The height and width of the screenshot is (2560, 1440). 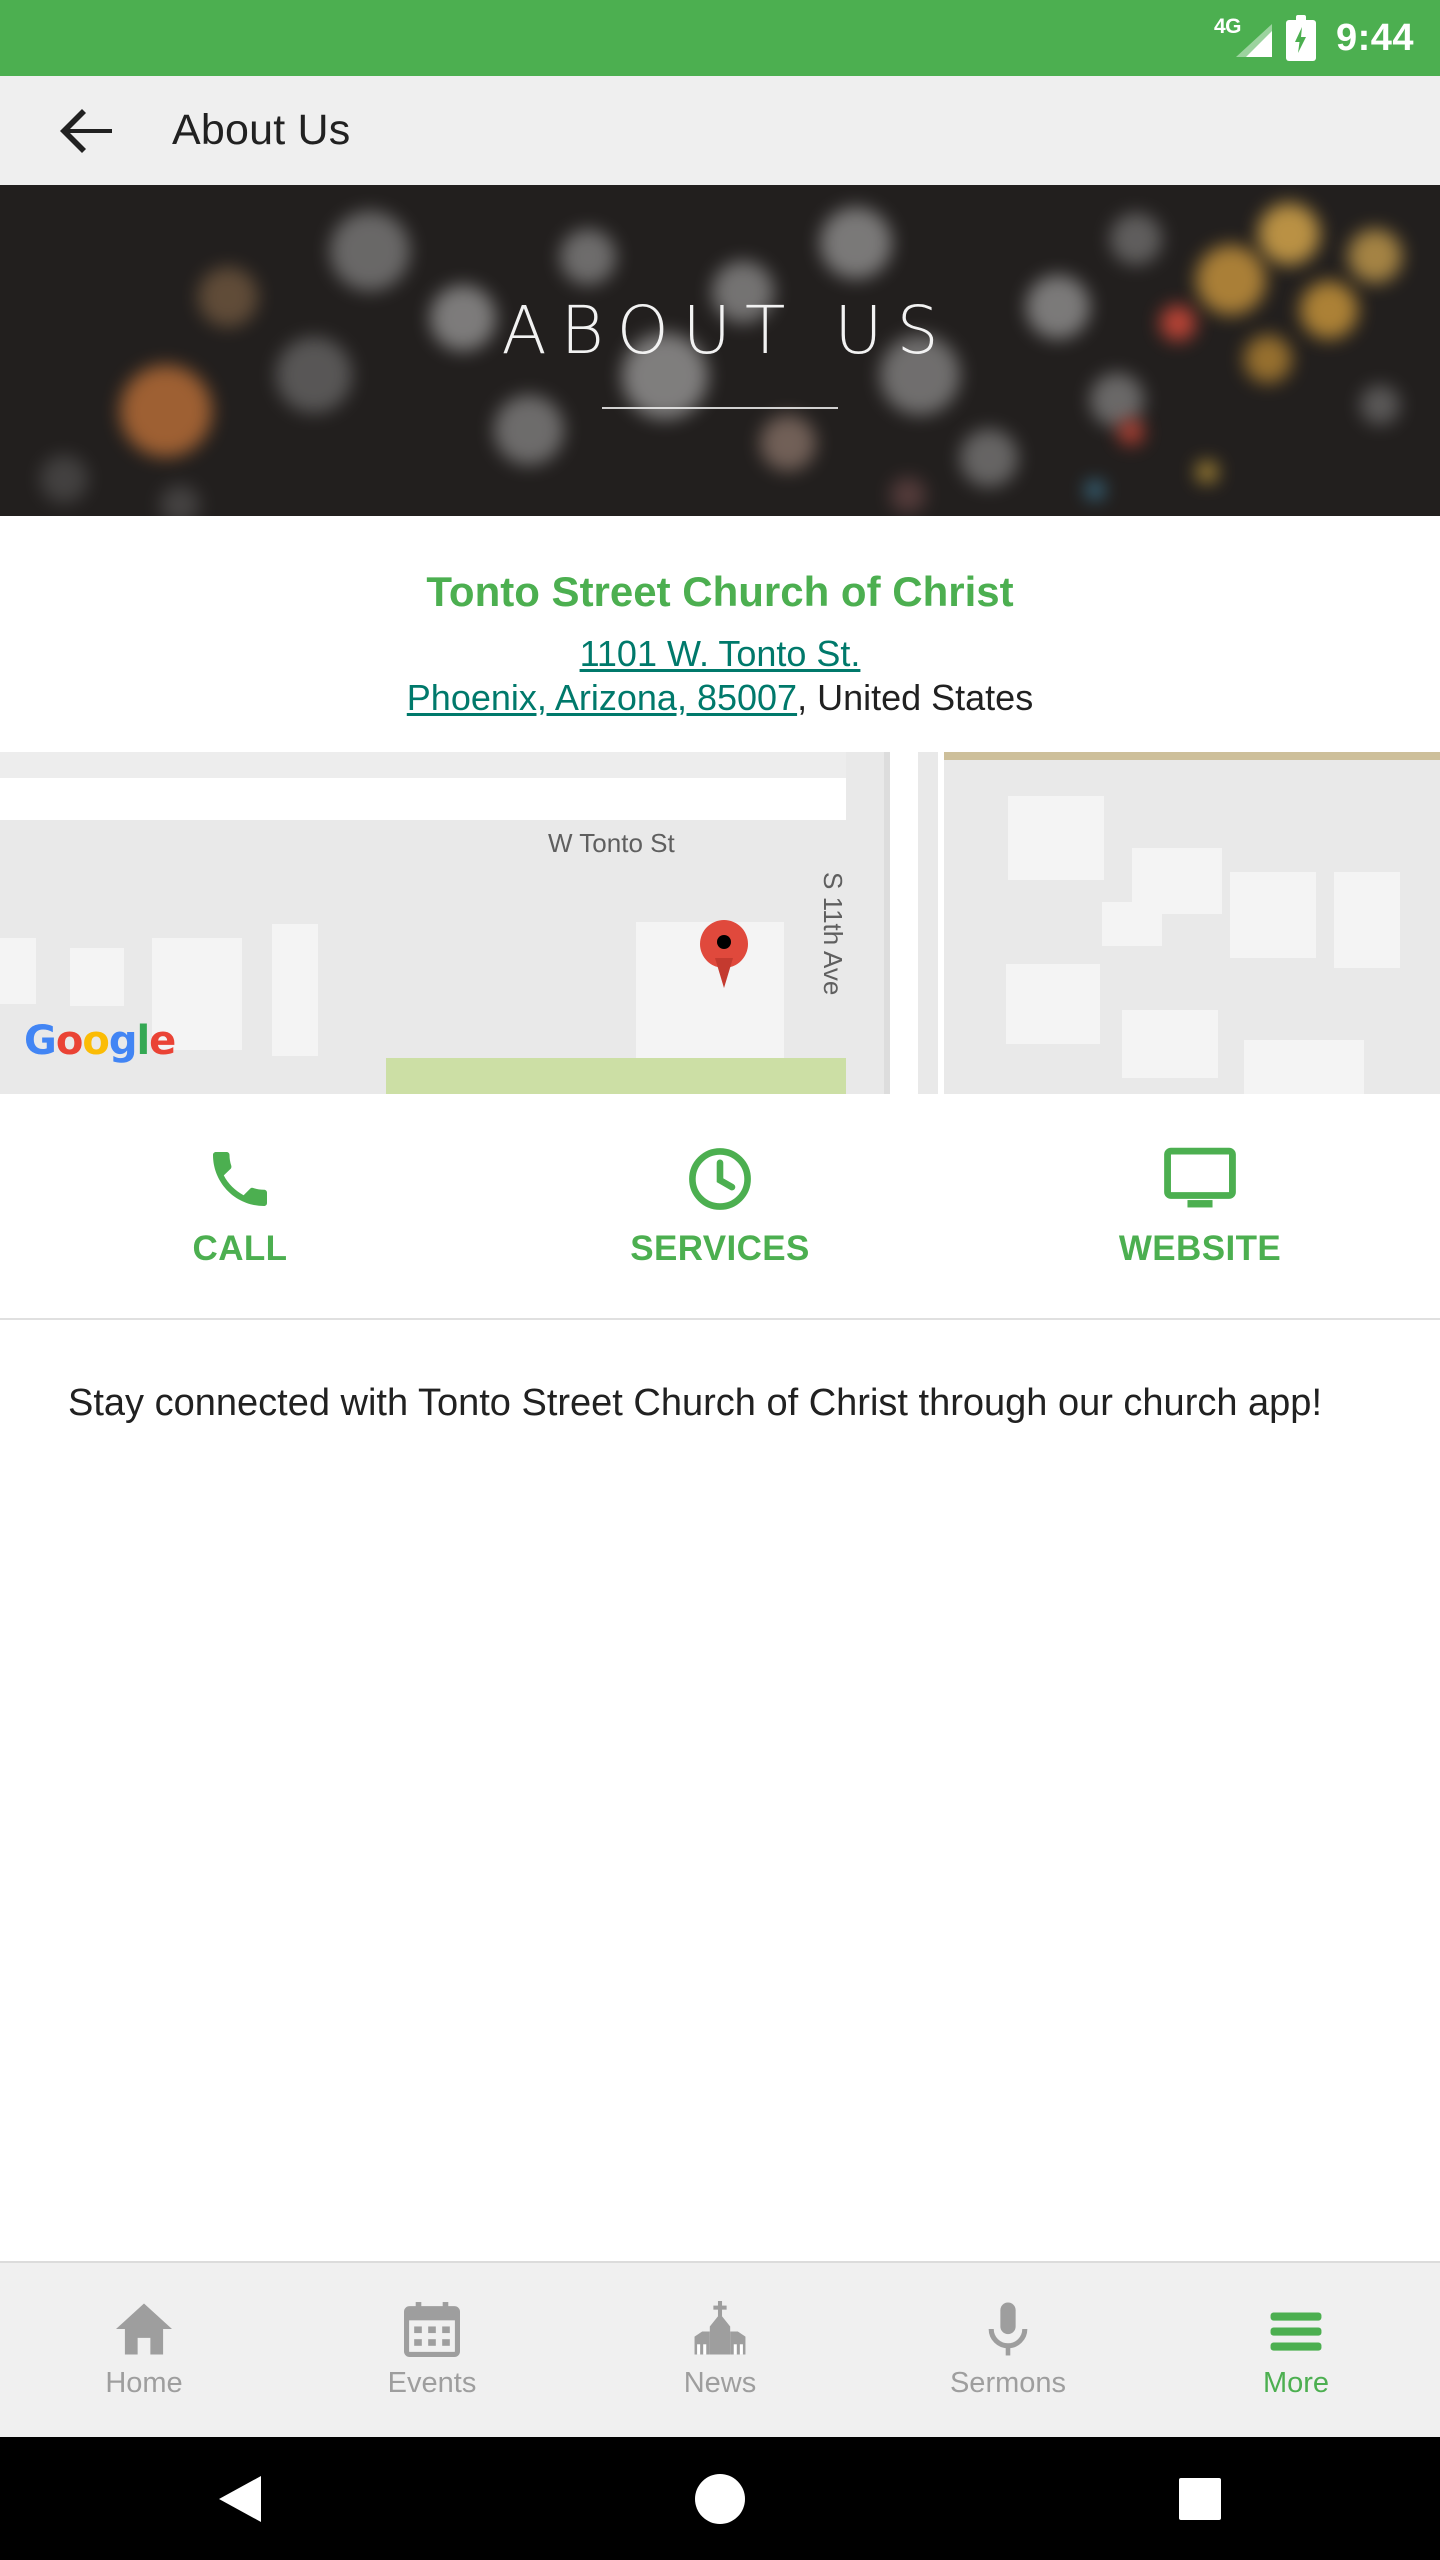 I want to click on app-bar: About Us, so click(x=720, y=130).